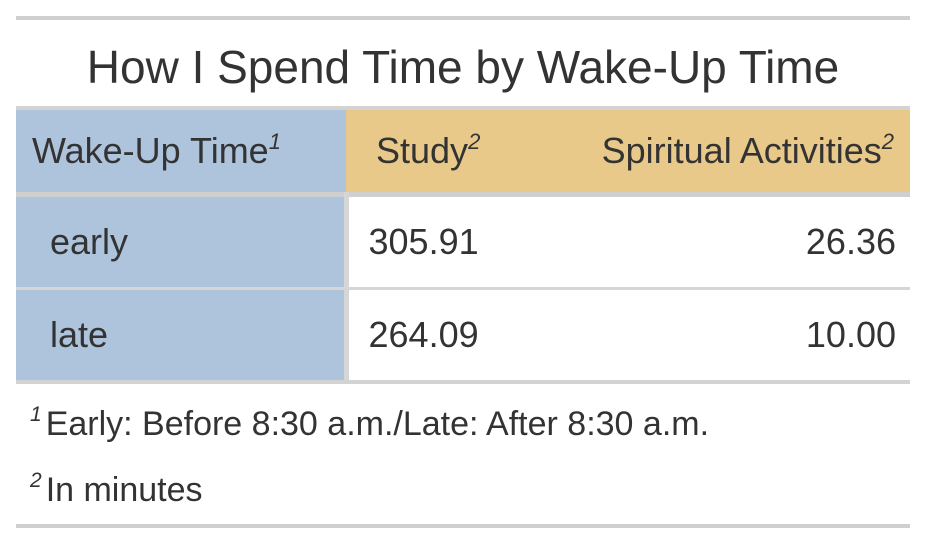 Image resolution: width=942 pixels, height=550 pixels. What do you see at coordinates (124, 490) in the screenshot?
I see `footnote-text: In minutes` at bounding box center [124, 490].